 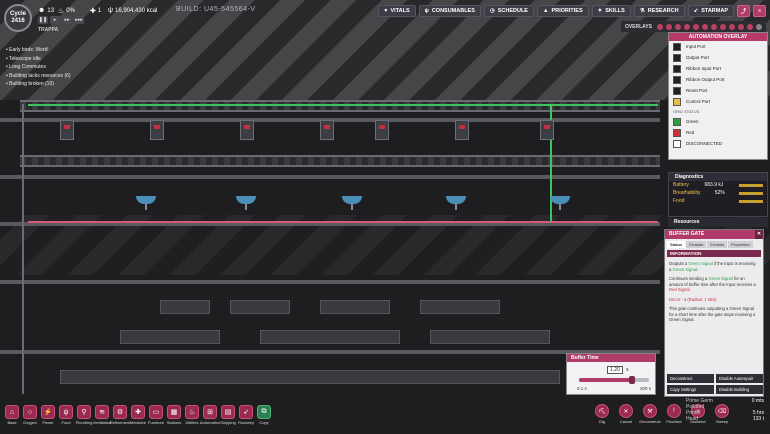 What do you see at coordinates (95, 11) in the screenshot?
I see `sick-stat: ✚ 1` at bounding box center [95, 11].